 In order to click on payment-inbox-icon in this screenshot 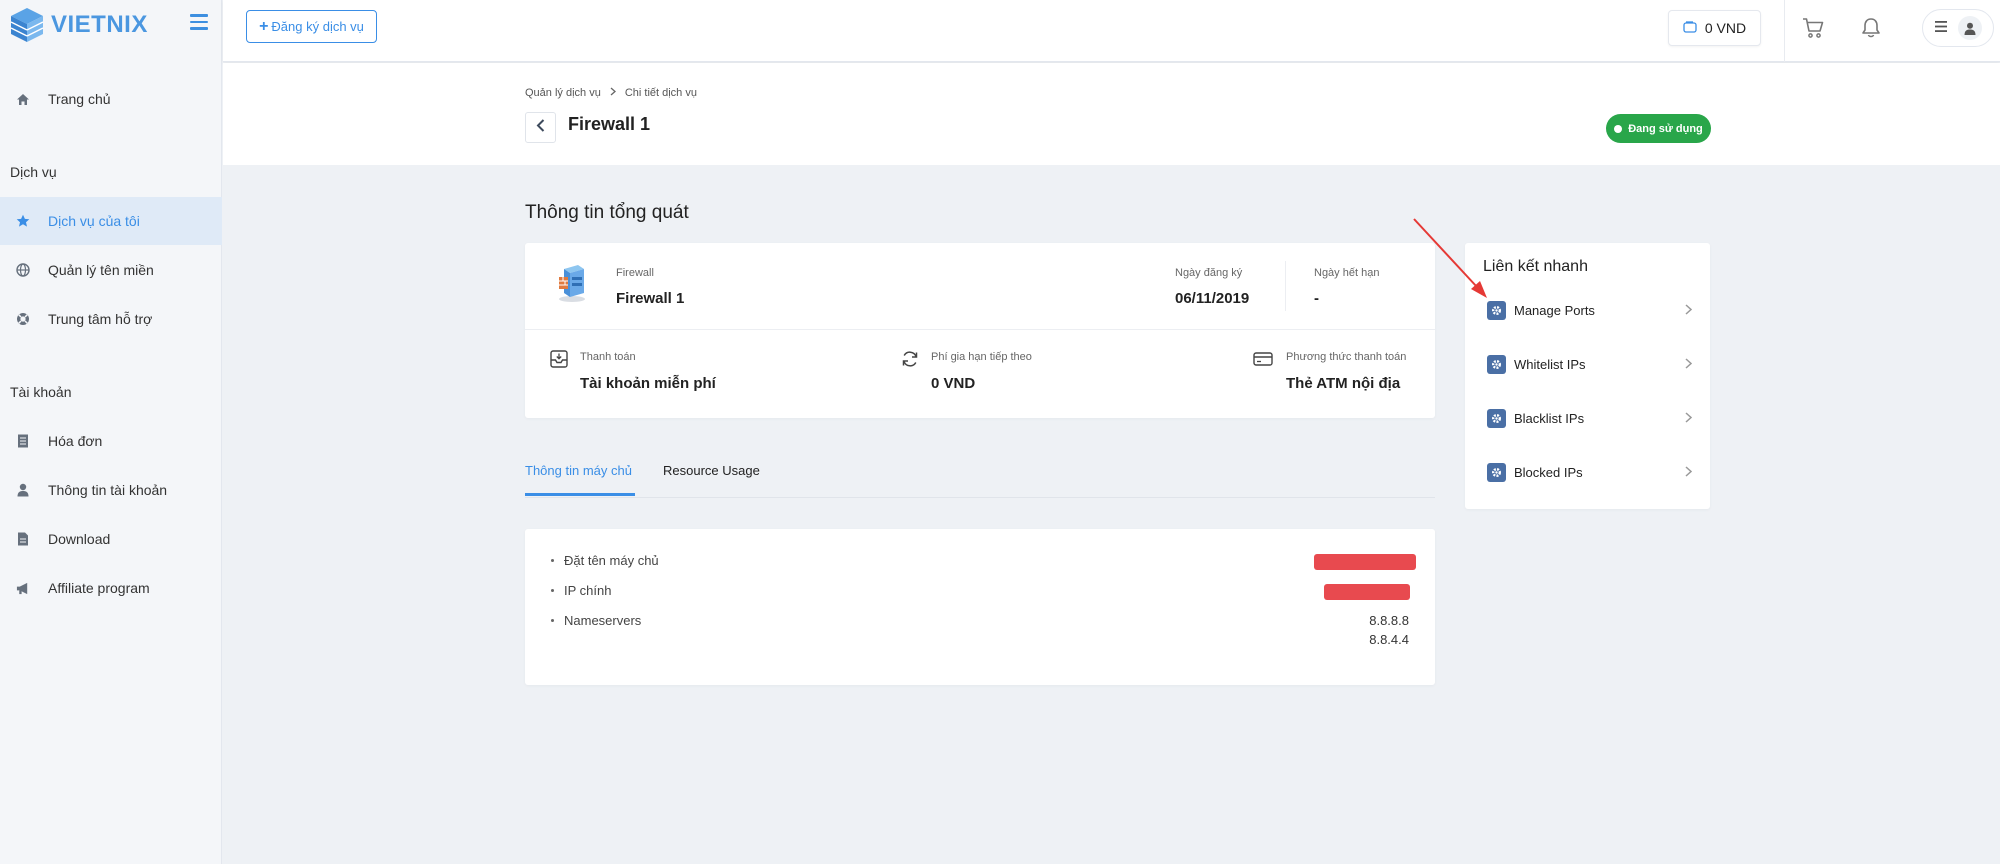, I will do `click(559, 359)`.